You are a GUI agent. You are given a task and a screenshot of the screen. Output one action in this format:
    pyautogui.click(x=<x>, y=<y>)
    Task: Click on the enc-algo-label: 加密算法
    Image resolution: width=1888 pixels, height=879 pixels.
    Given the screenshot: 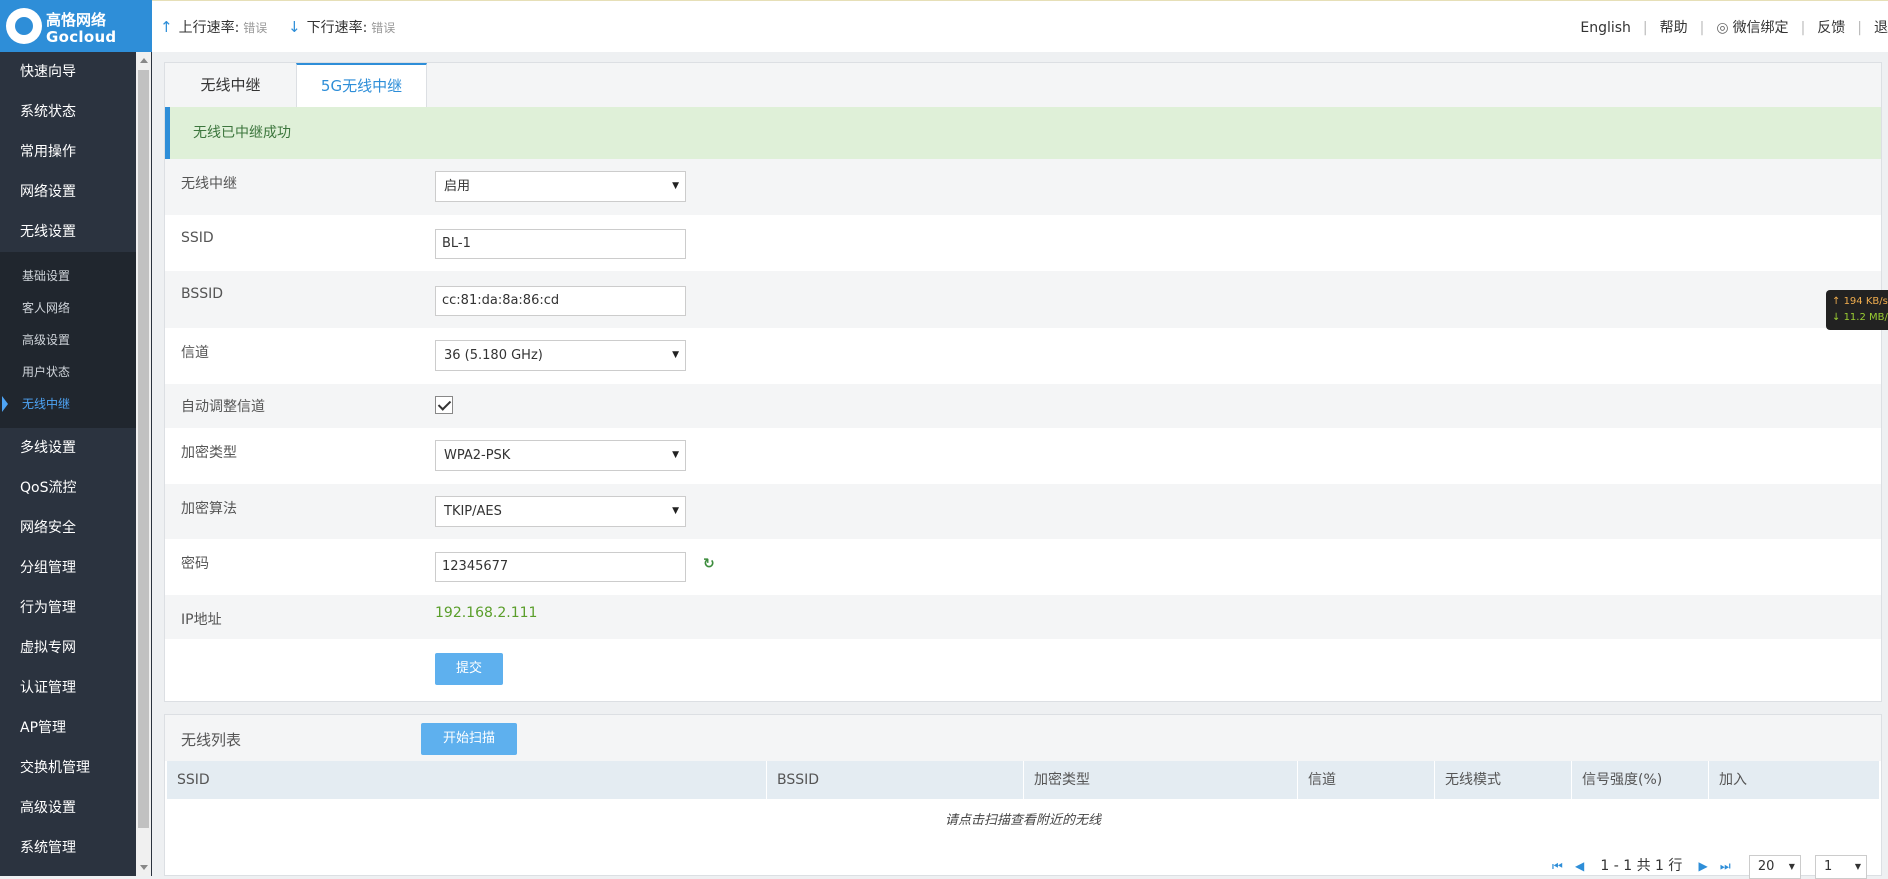 What is the action you would take?
    pyautogui.click(x=209, y=509)
    